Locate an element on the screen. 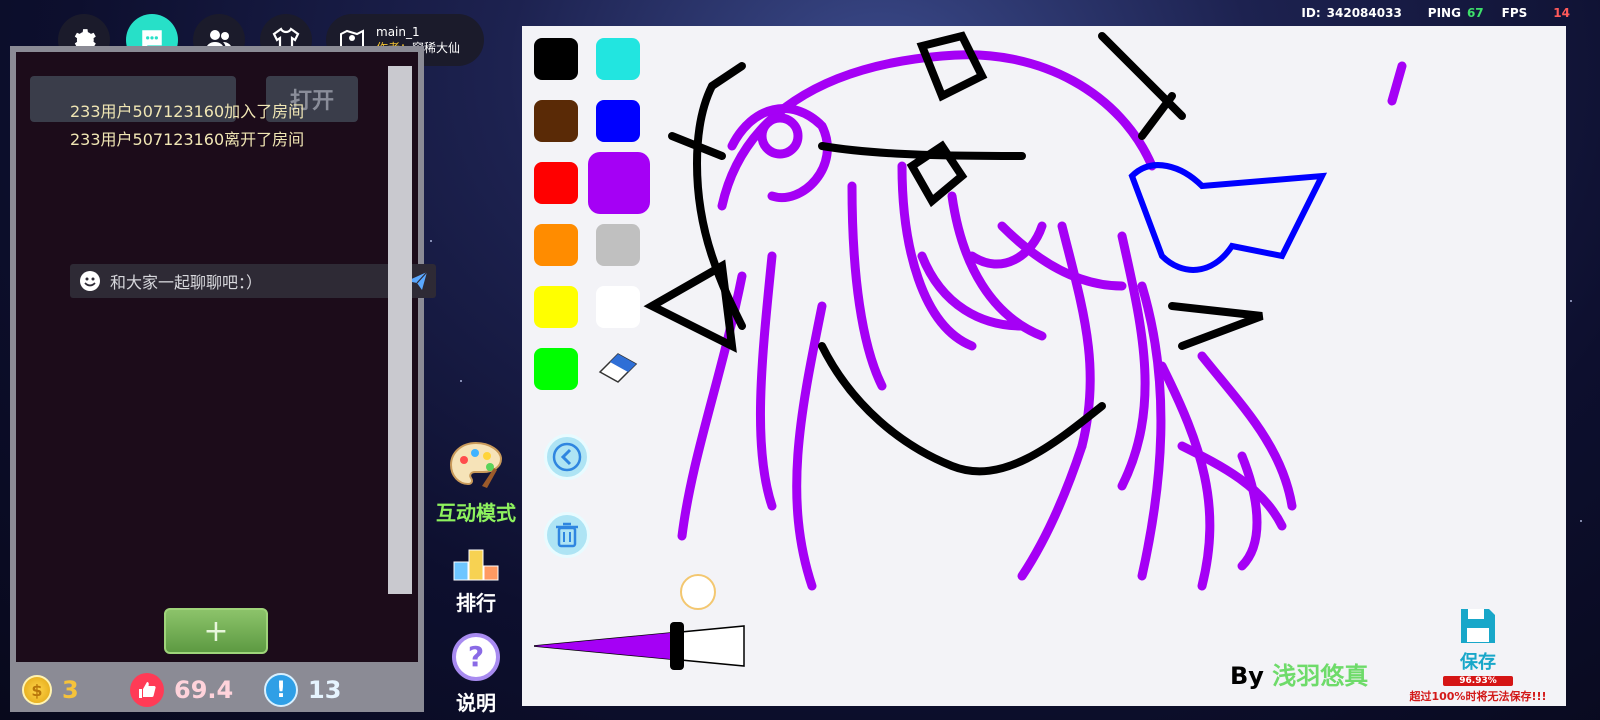 This screenshot has height=720, width=1600. map-name: main_1 is located at coordinates (398, 32).